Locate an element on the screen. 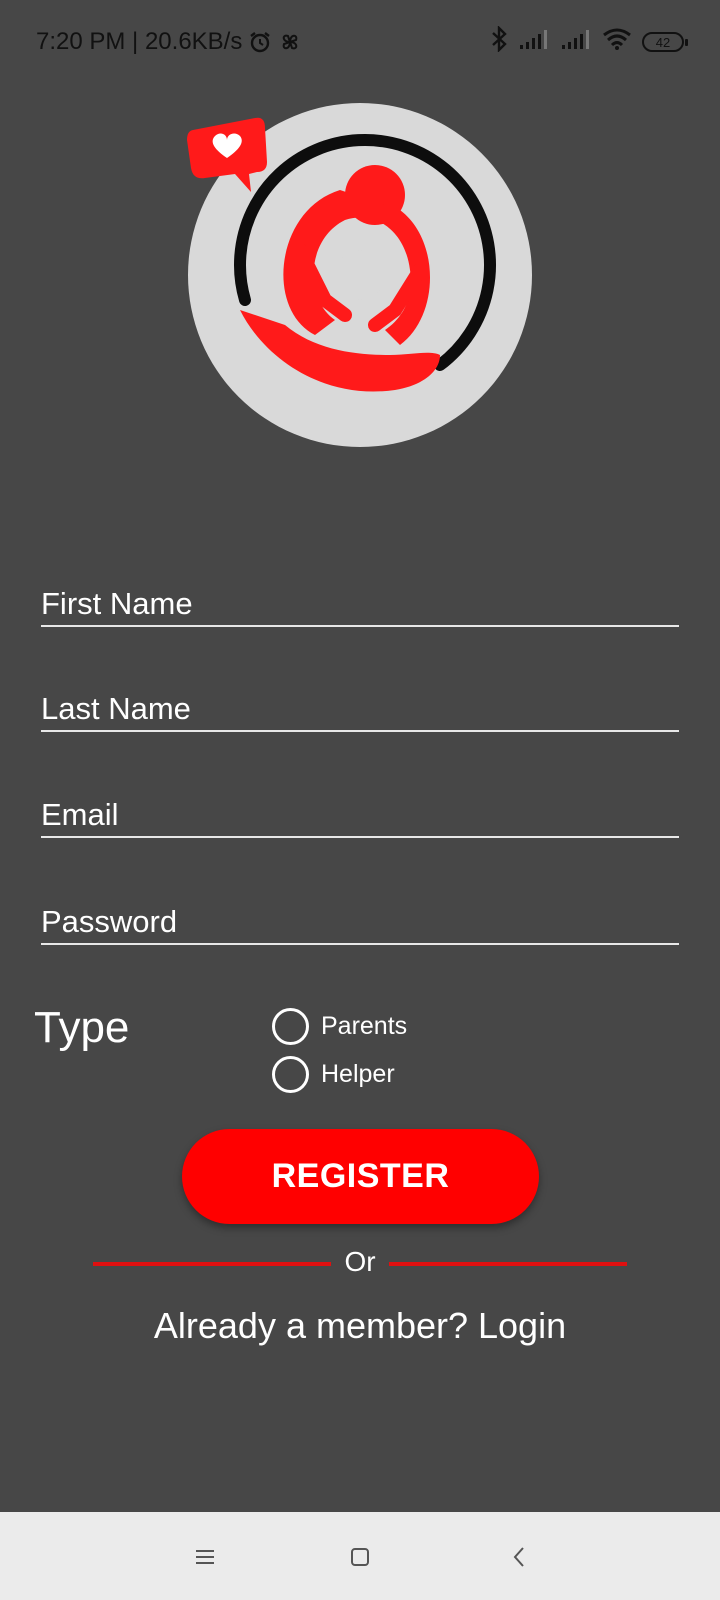 This screenshot has width=720, height=1600. home-square-icon is located at coordinates (360, 1557).